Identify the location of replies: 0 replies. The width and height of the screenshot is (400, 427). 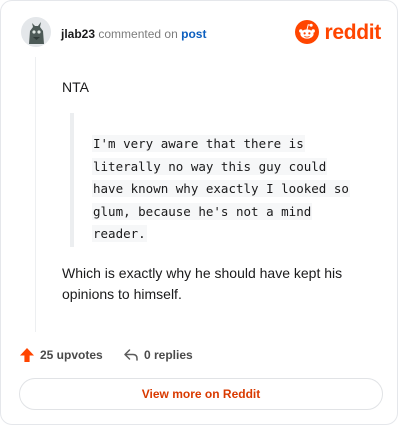
(158, 355).